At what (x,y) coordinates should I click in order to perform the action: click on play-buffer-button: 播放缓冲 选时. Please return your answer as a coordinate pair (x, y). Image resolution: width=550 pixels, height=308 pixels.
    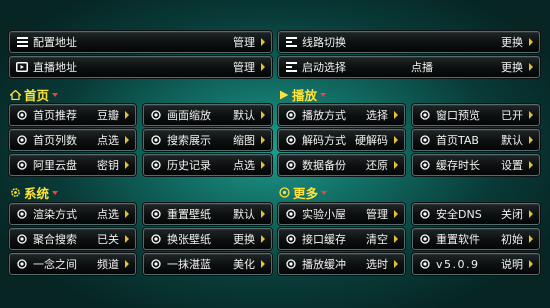
    Looking at the image, I should click on (341, 264).